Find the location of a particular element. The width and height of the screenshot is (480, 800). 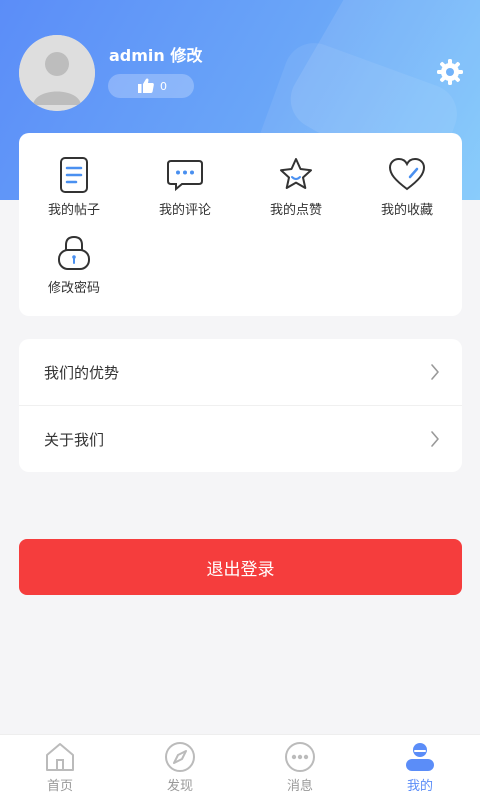

tab-label: 消息 is located at coordinates (299, 786).